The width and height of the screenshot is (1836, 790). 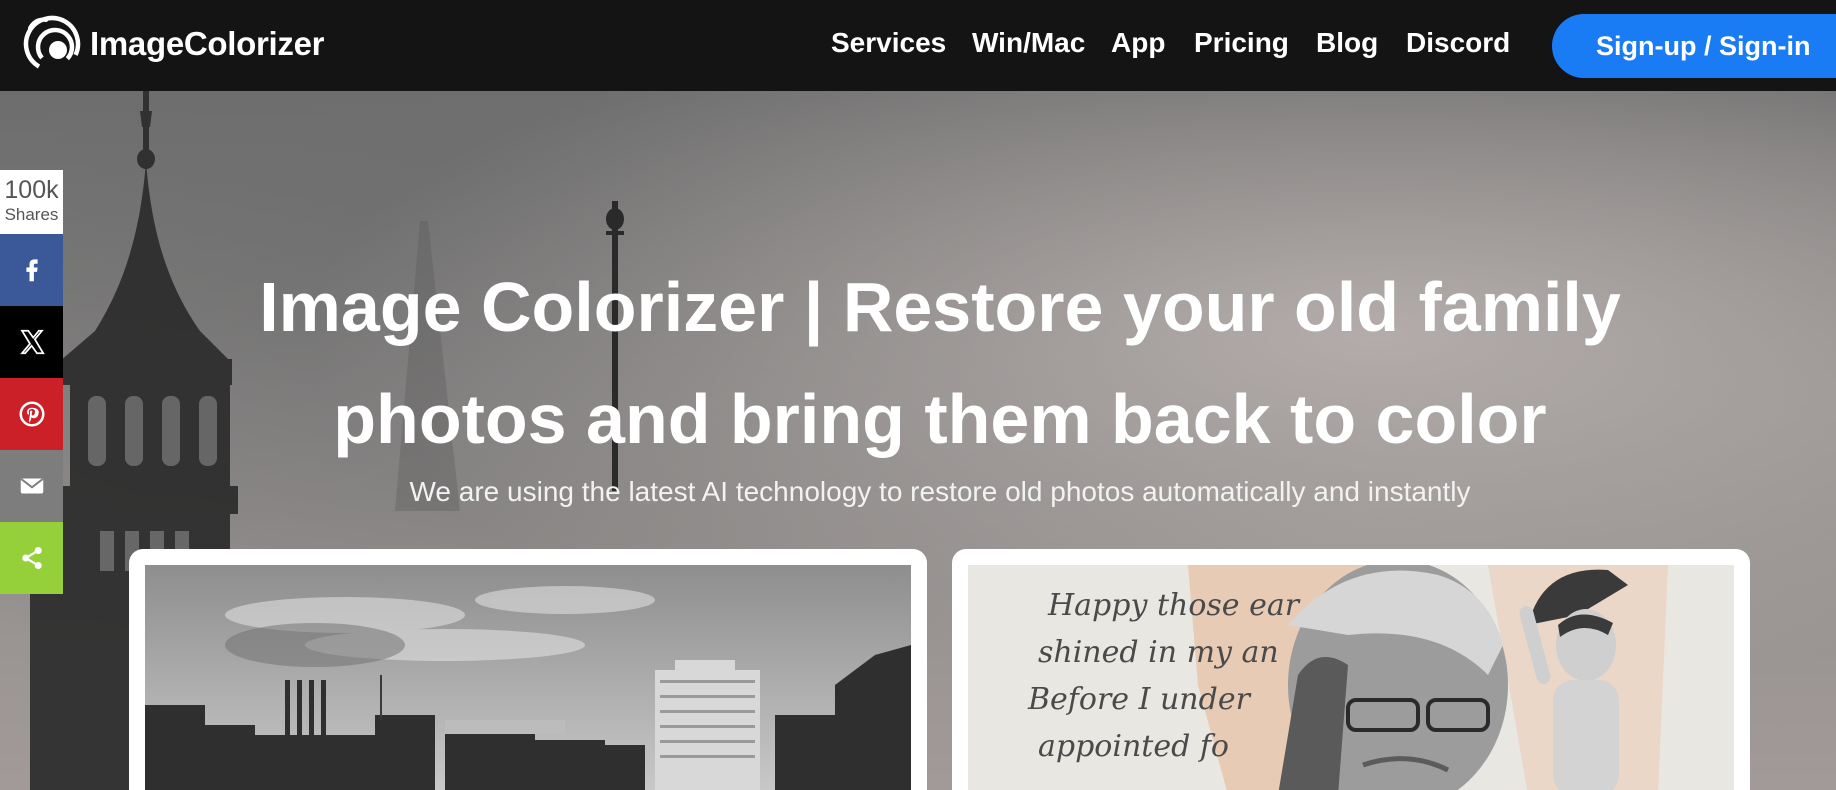 I want to click on cityscape-photo, so click(x=528, y=677).